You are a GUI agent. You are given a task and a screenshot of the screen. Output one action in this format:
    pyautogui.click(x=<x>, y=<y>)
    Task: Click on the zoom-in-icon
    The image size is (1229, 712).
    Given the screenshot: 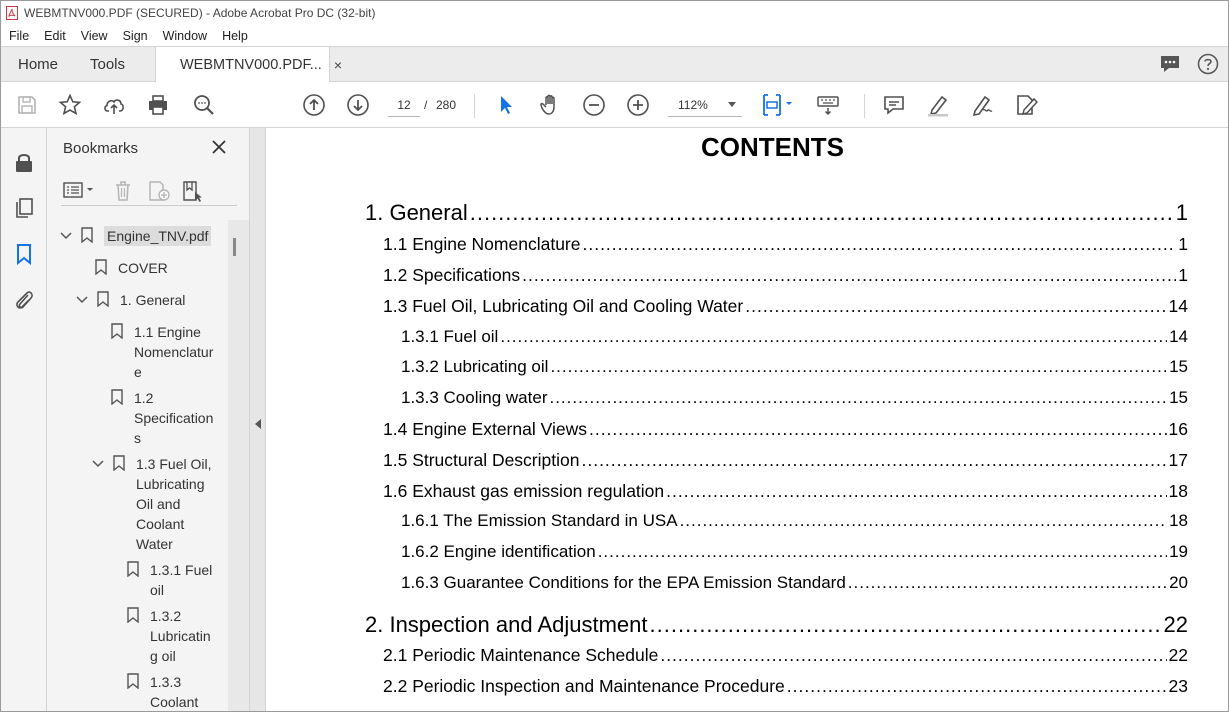 What is the action you would take?
    pyautogui.click(x=638, y=105)
    